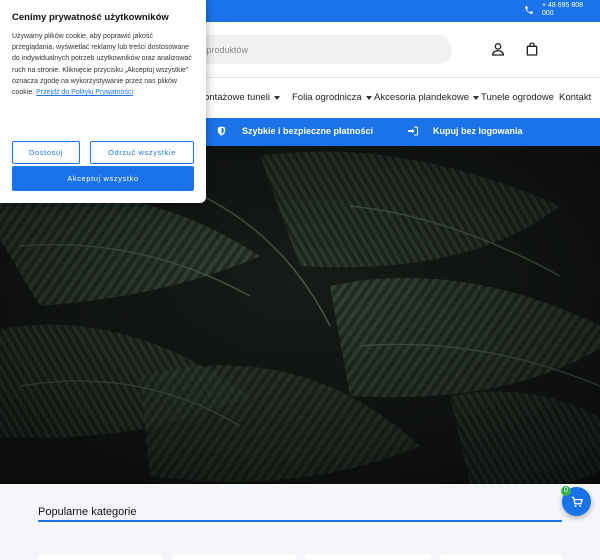  What do you see at coordinates (577, 501) in the screenshot?
I see `cart-icon` at bounding box center [577, 501].